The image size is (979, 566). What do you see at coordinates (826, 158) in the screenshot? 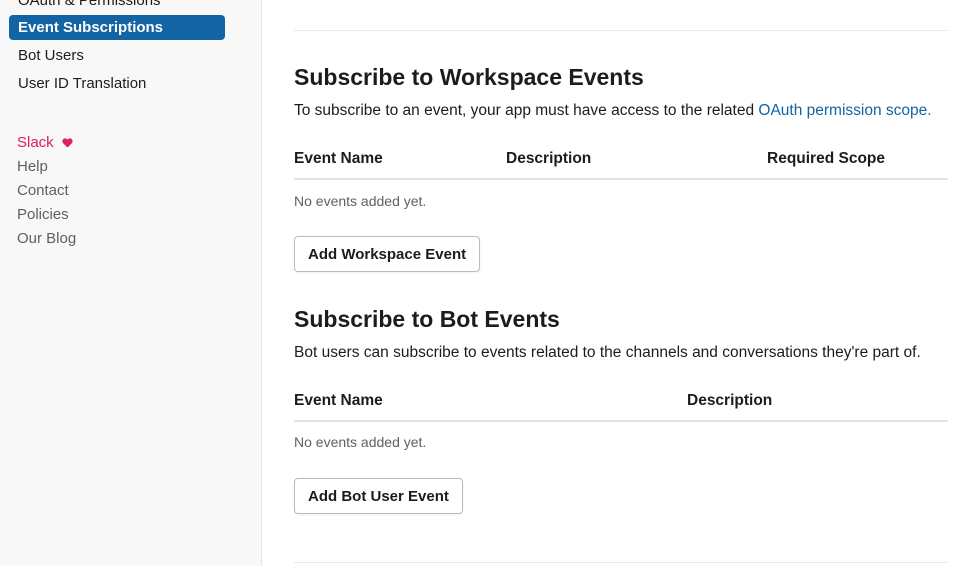
I see `column-header-required-scope: Required Scope` at bounding box center [826, 158].